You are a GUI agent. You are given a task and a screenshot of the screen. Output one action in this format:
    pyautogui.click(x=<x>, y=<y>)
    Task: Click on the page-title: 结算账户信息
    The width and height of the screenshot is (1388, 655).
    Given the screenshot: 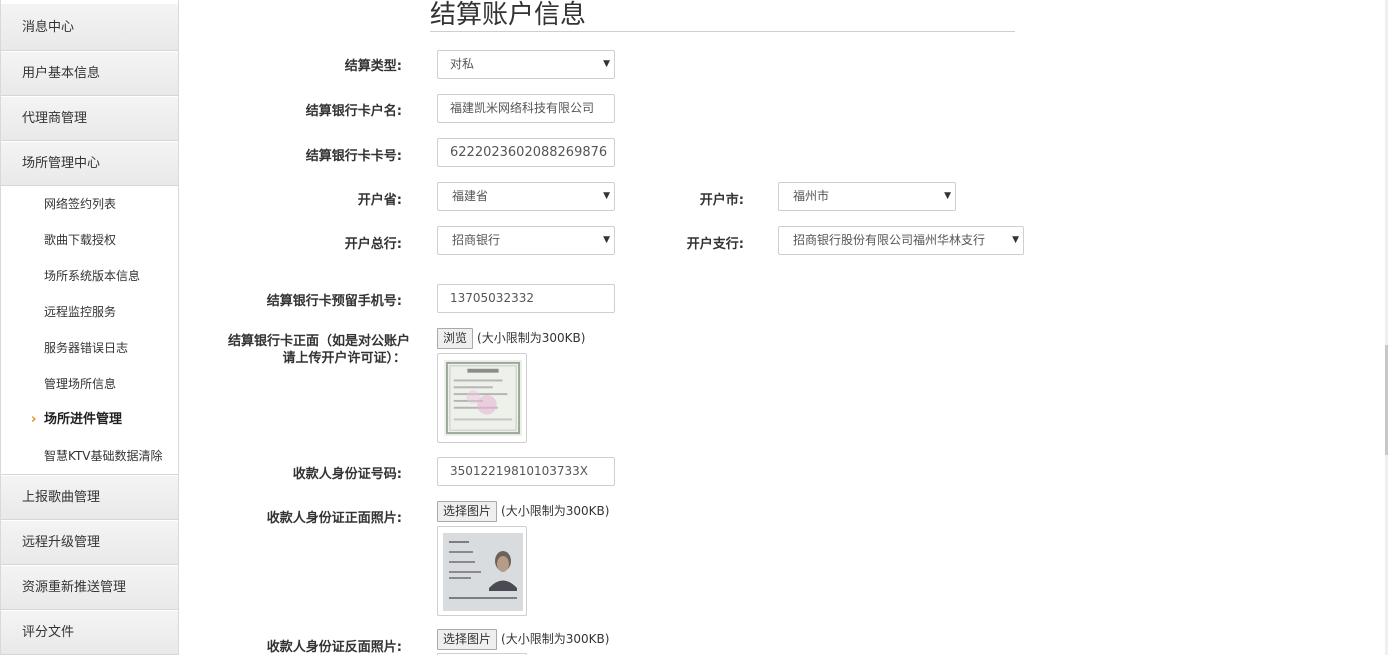 What is the action you would take?
    pyautogui.click(x=722, y=16)
    